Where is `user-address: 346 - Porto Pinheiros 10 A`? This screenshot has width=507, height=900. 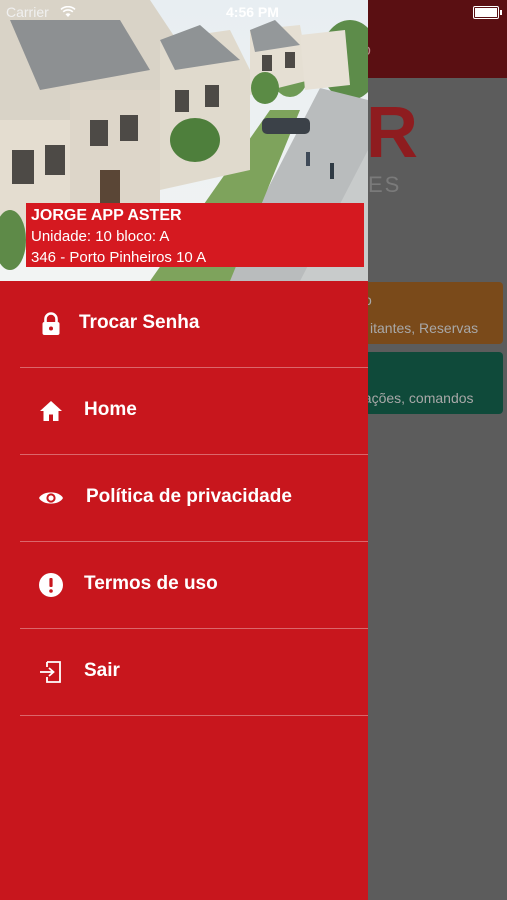 user-address: 346 - Porto Pinheiros 10 A is located at coordinates (119, 257).